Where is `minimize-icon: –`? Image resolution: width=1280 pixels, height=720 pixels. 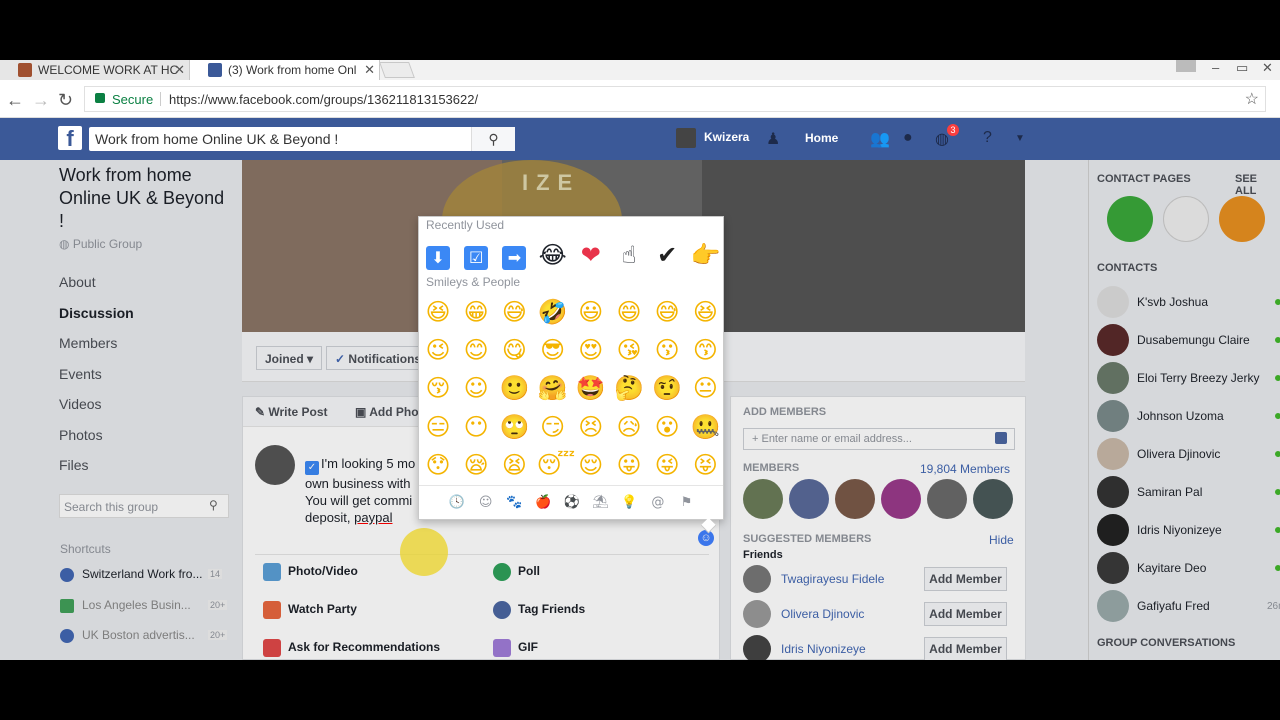
minimize-icon: – is located at coordinates (1215, 67).